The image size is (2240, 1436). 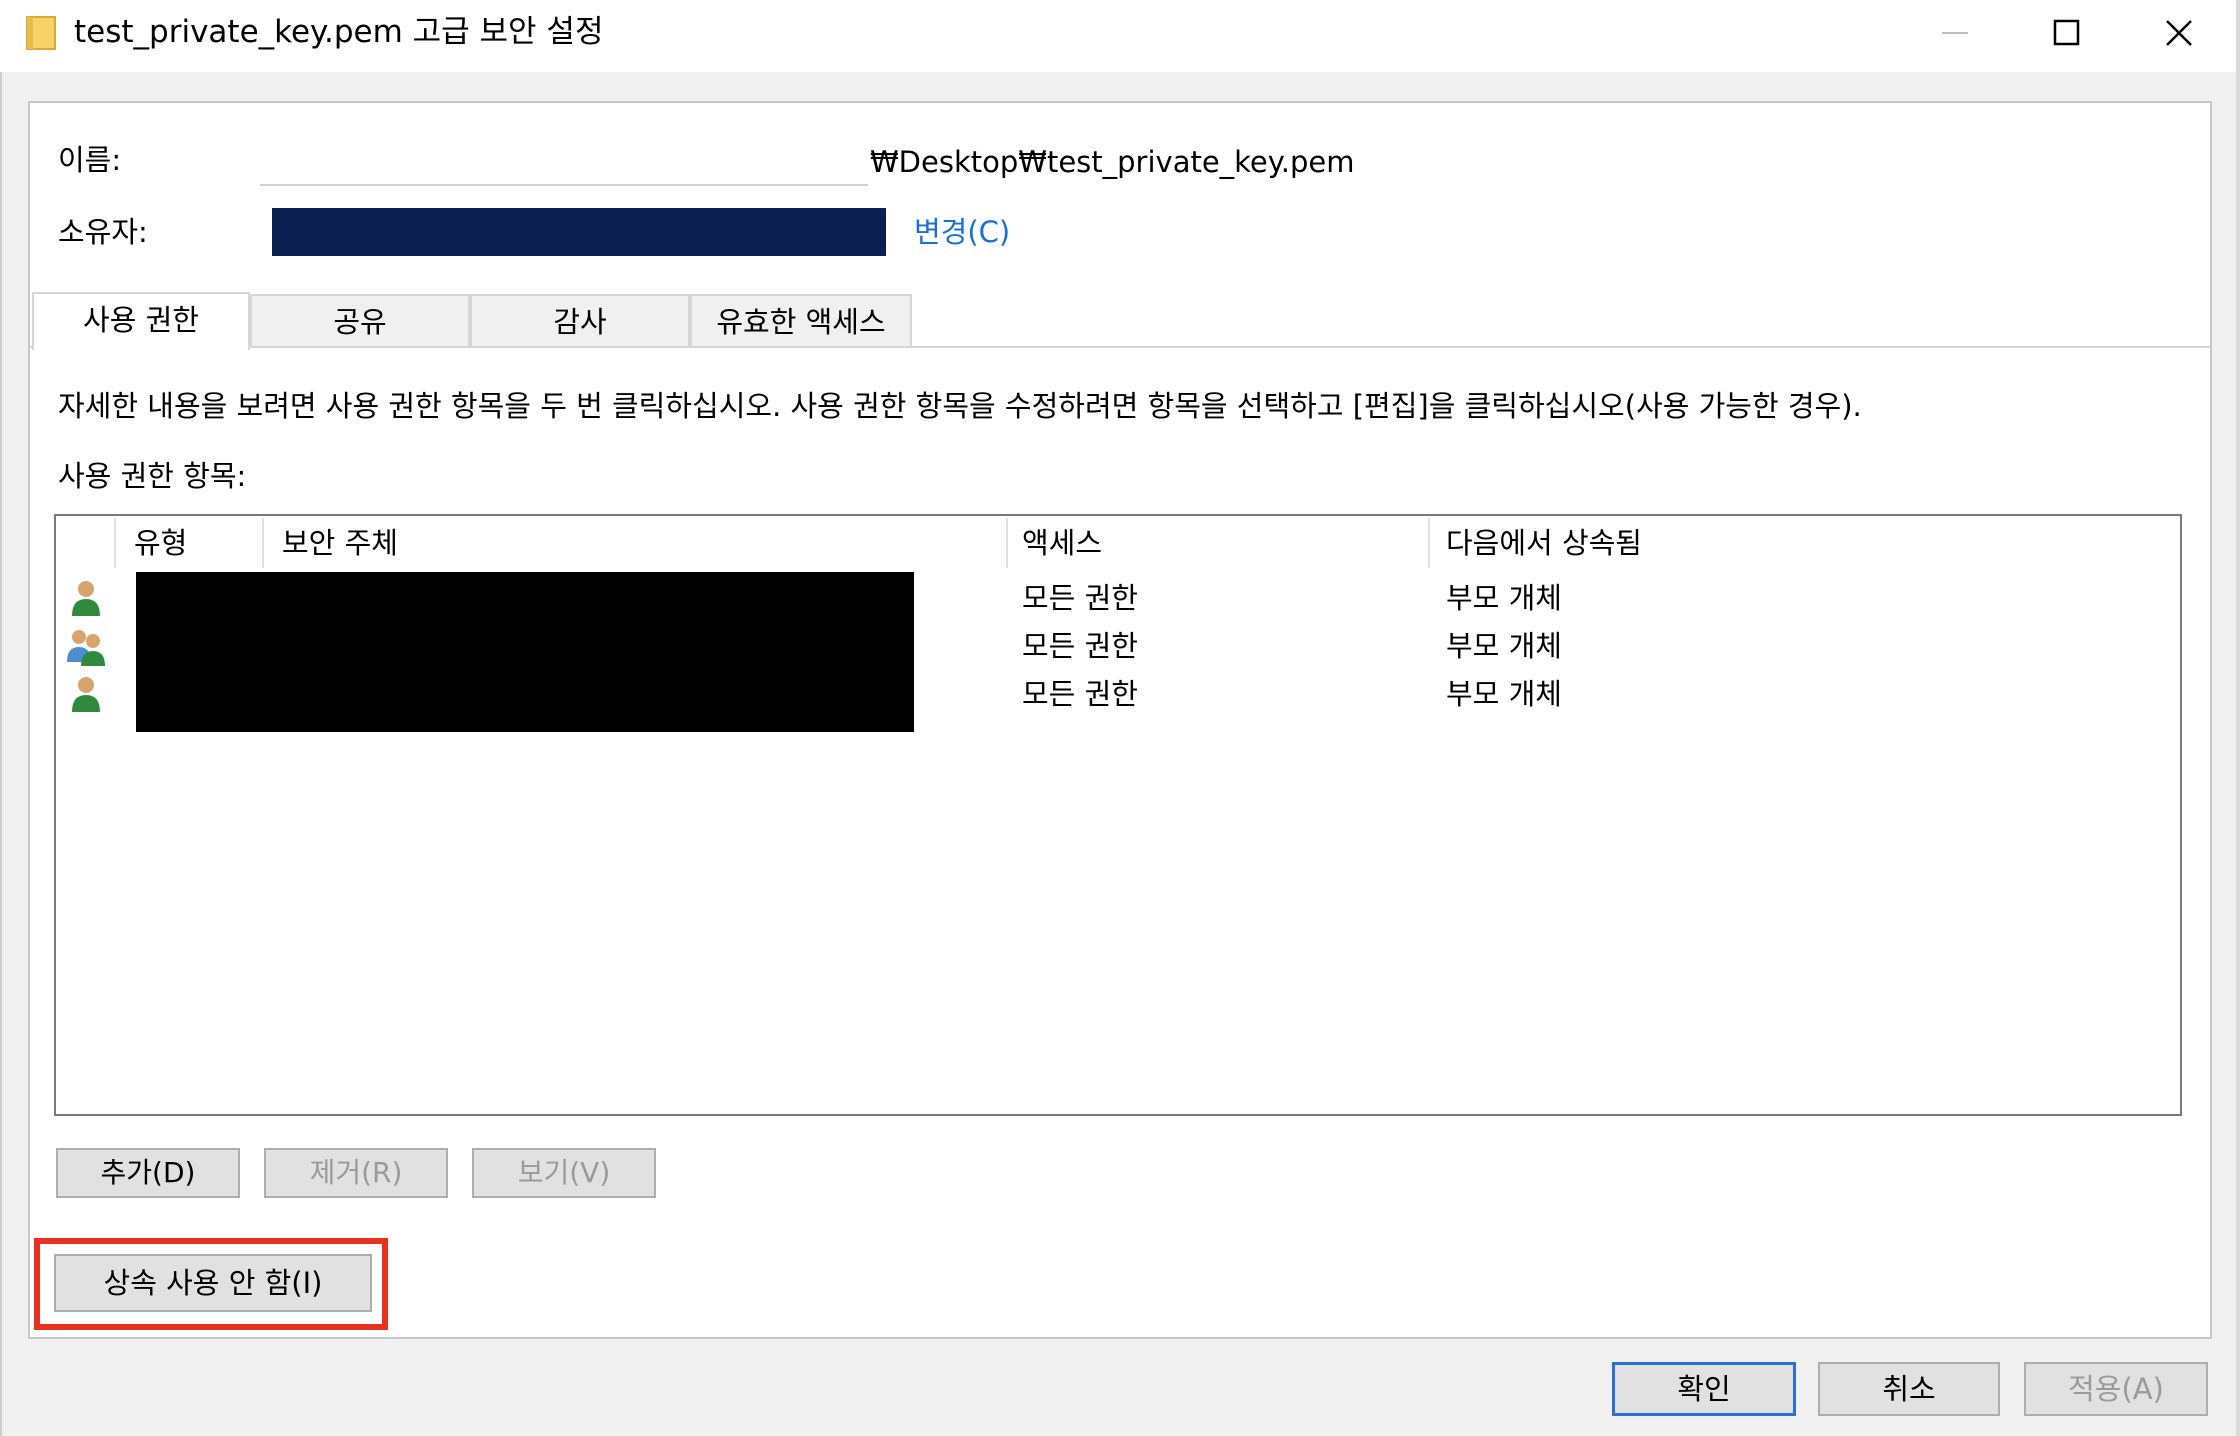 What do you see at coordinates (579, 232) in the screenshot?
I see `owner-value-redacted` at bounding box center [579, 232].